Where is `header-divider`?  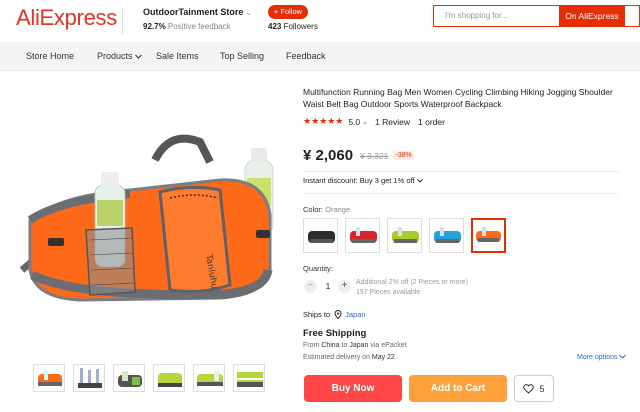
header-divider is located at coordinates (122, 21).